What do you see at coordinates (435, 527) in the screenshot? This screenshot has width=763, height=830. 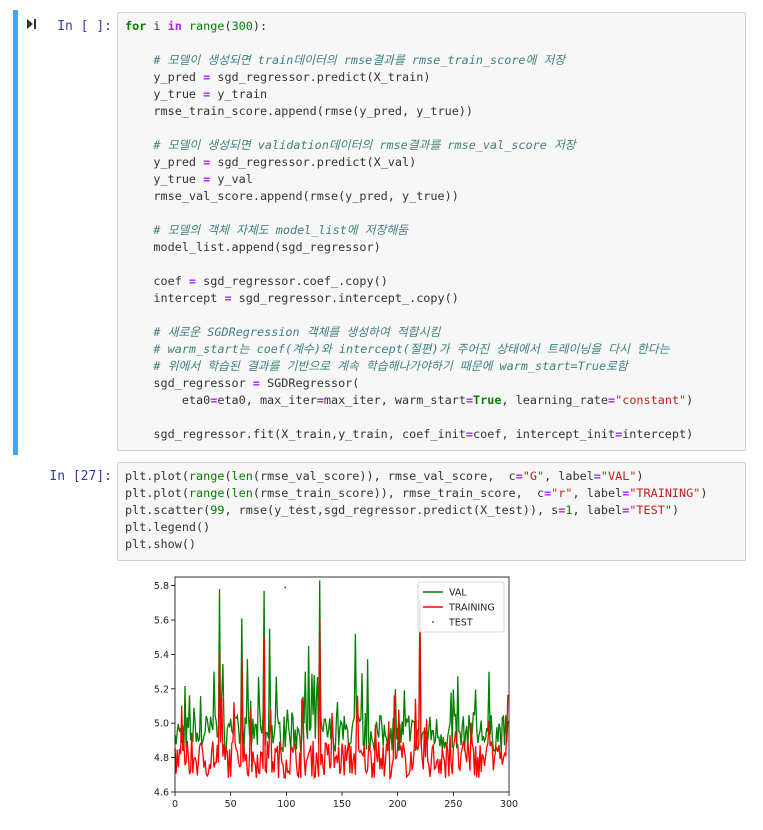 I see `code-line: plt.legend()` at bounding box center [435, 527].